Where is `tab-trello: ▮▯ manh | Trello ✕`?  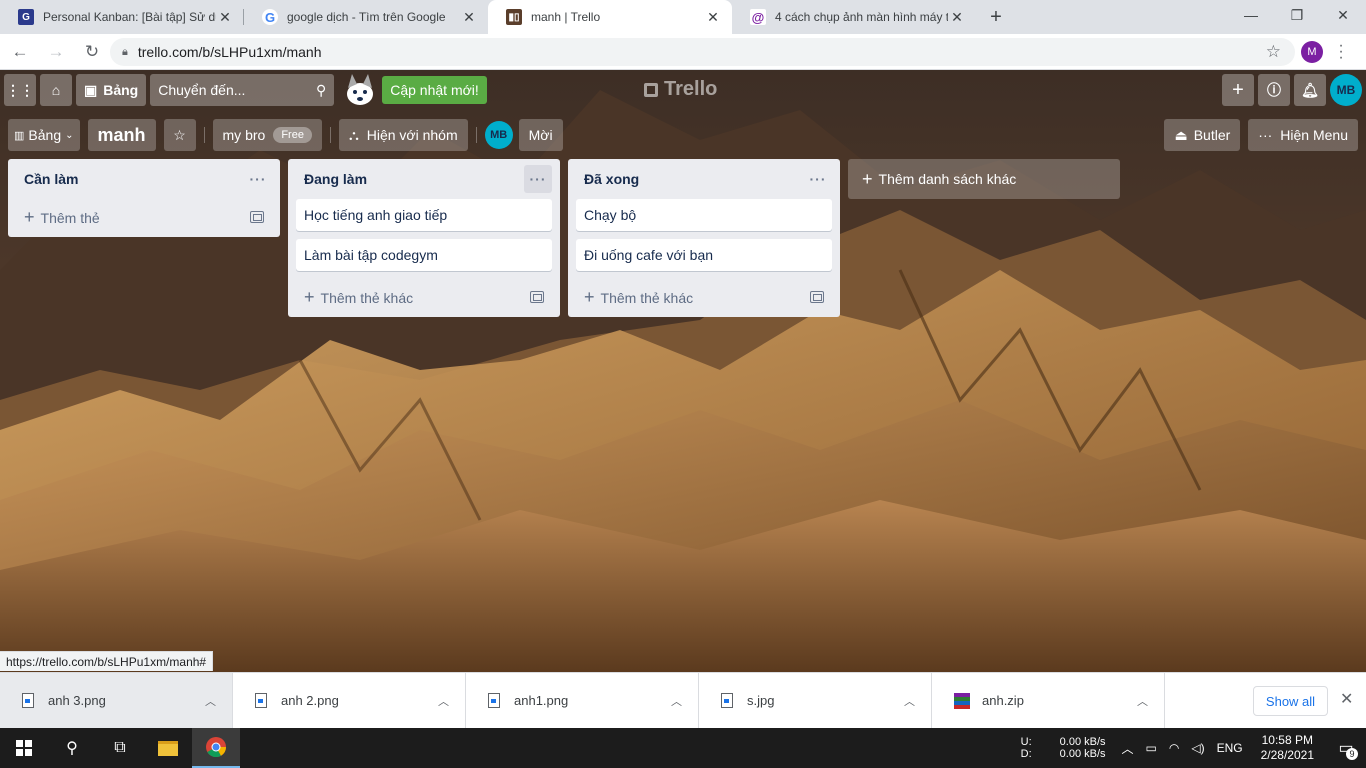
tab-trello: ▮▯ manh | Trello ✕ is located at coordinates (610, 17).